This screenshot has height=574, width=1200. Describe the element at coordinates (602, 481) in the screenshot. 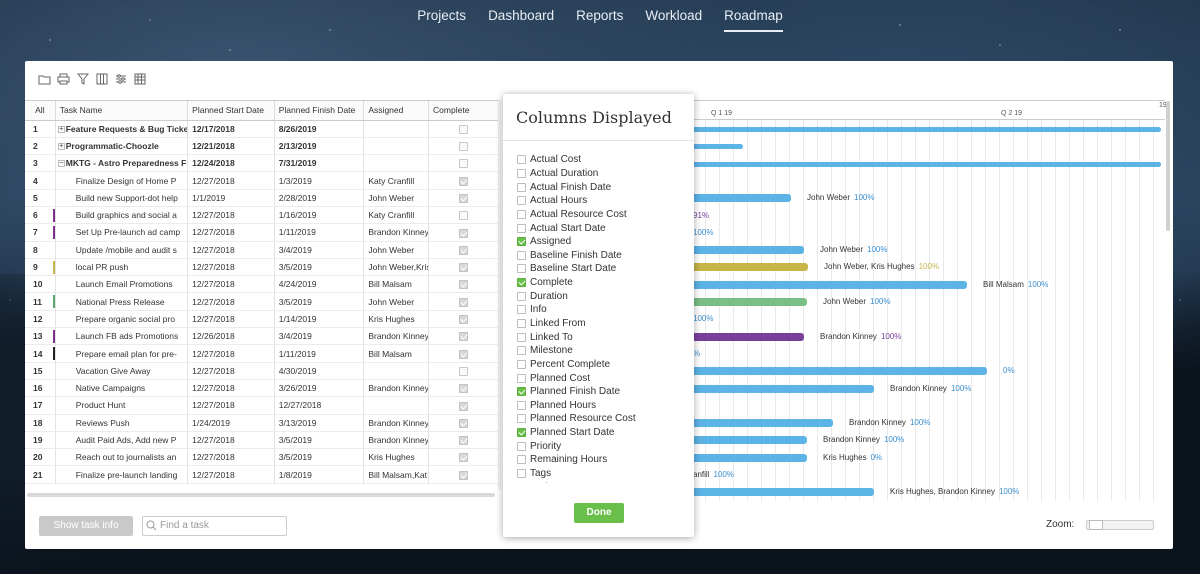

I see `column-option: Task Name` at that location.